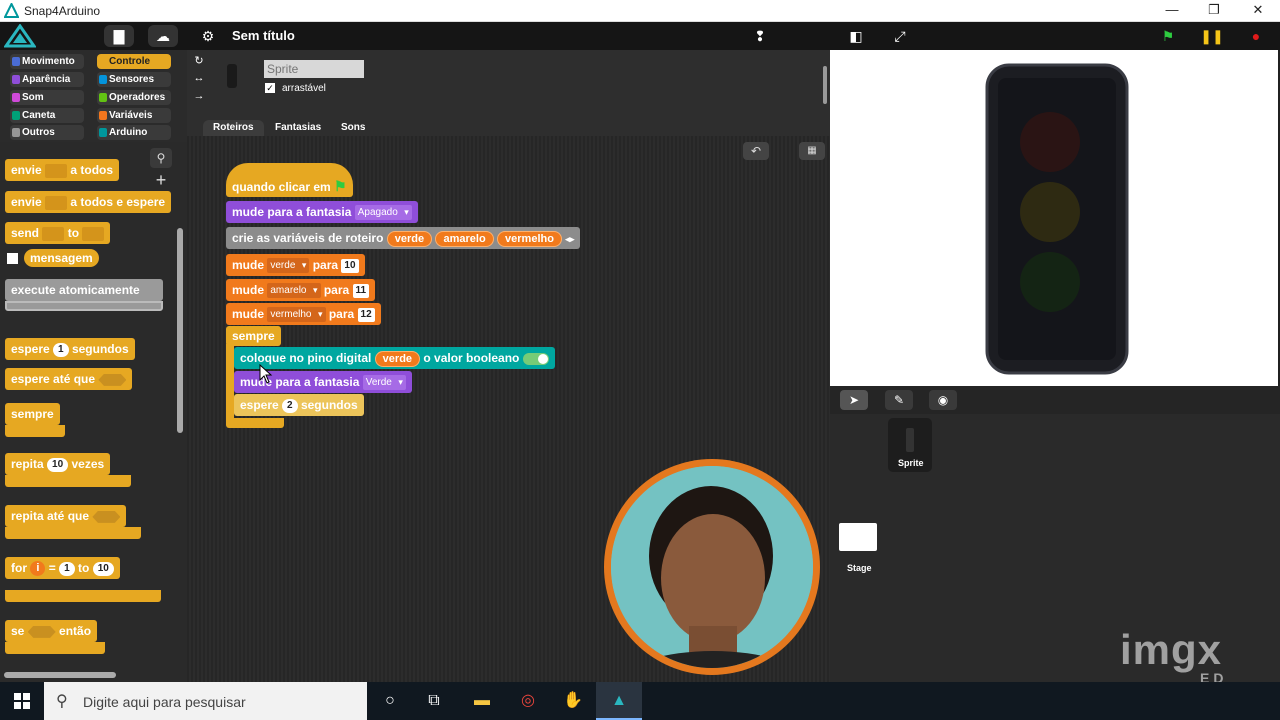 The height and width of the screenshot is (720, 1280). I want to click on palette-block-espere-ate: espere até que, so click(69, 379).